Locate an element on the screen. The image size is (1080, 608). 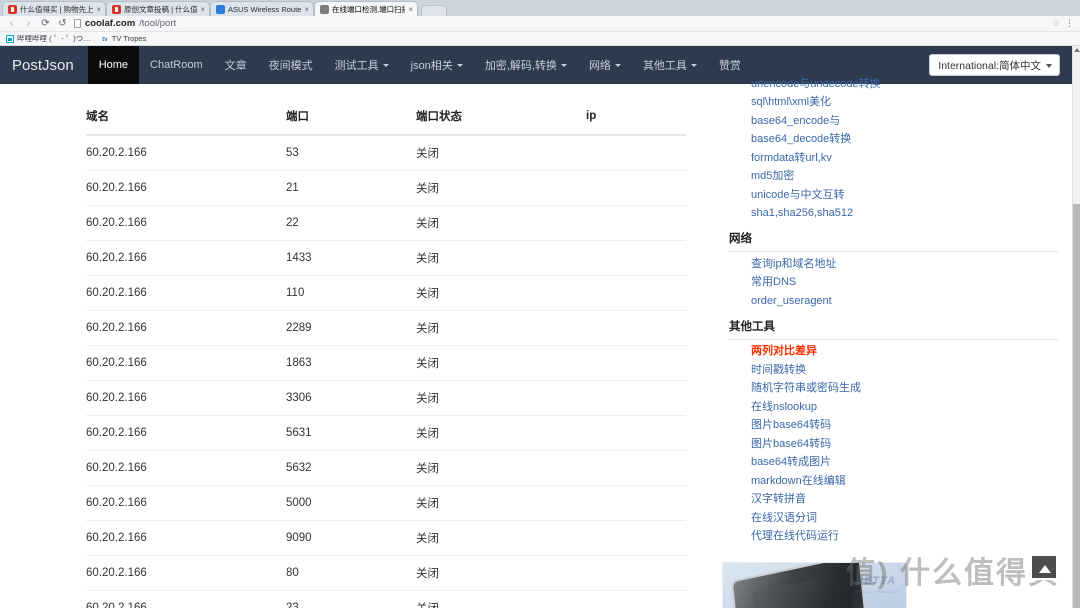
sidebar-link-image-base64-b: 图片base64转码 is located at coordinates (904, 444).